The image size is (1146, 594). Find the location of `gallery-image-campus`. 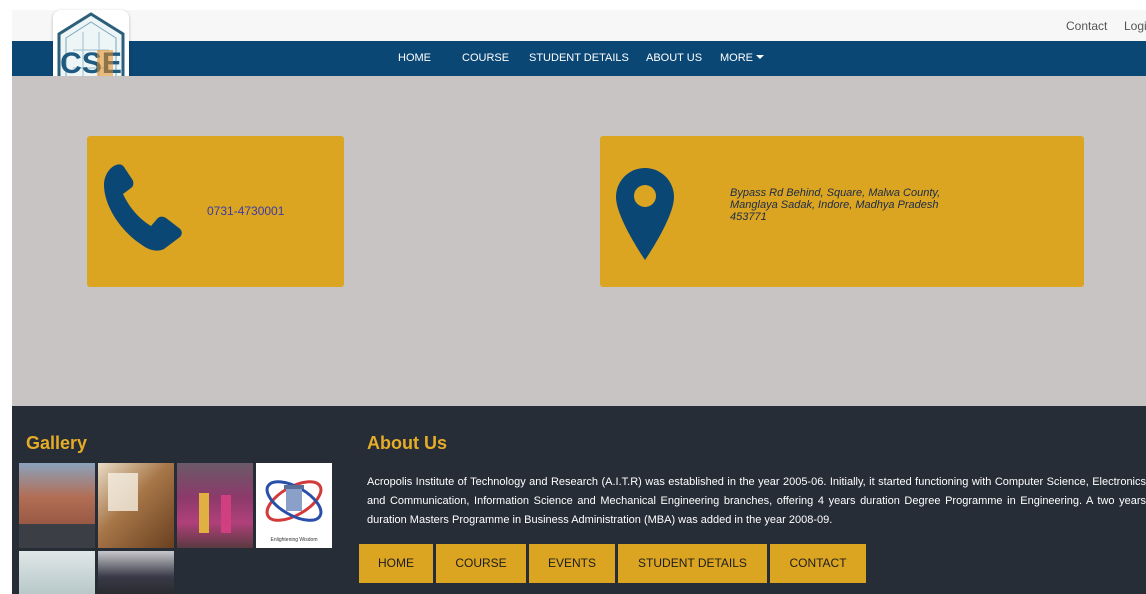

gallery-image-campus is located at coordinates (57, 505).